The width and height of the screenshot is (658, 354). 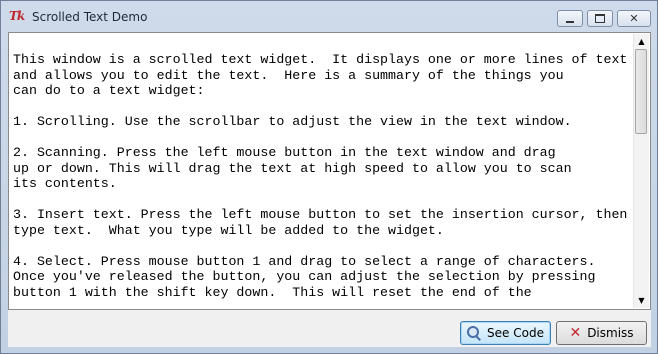 I want to click on dismiss-button: ✕ Dismiss, so click(x=601, y=333).